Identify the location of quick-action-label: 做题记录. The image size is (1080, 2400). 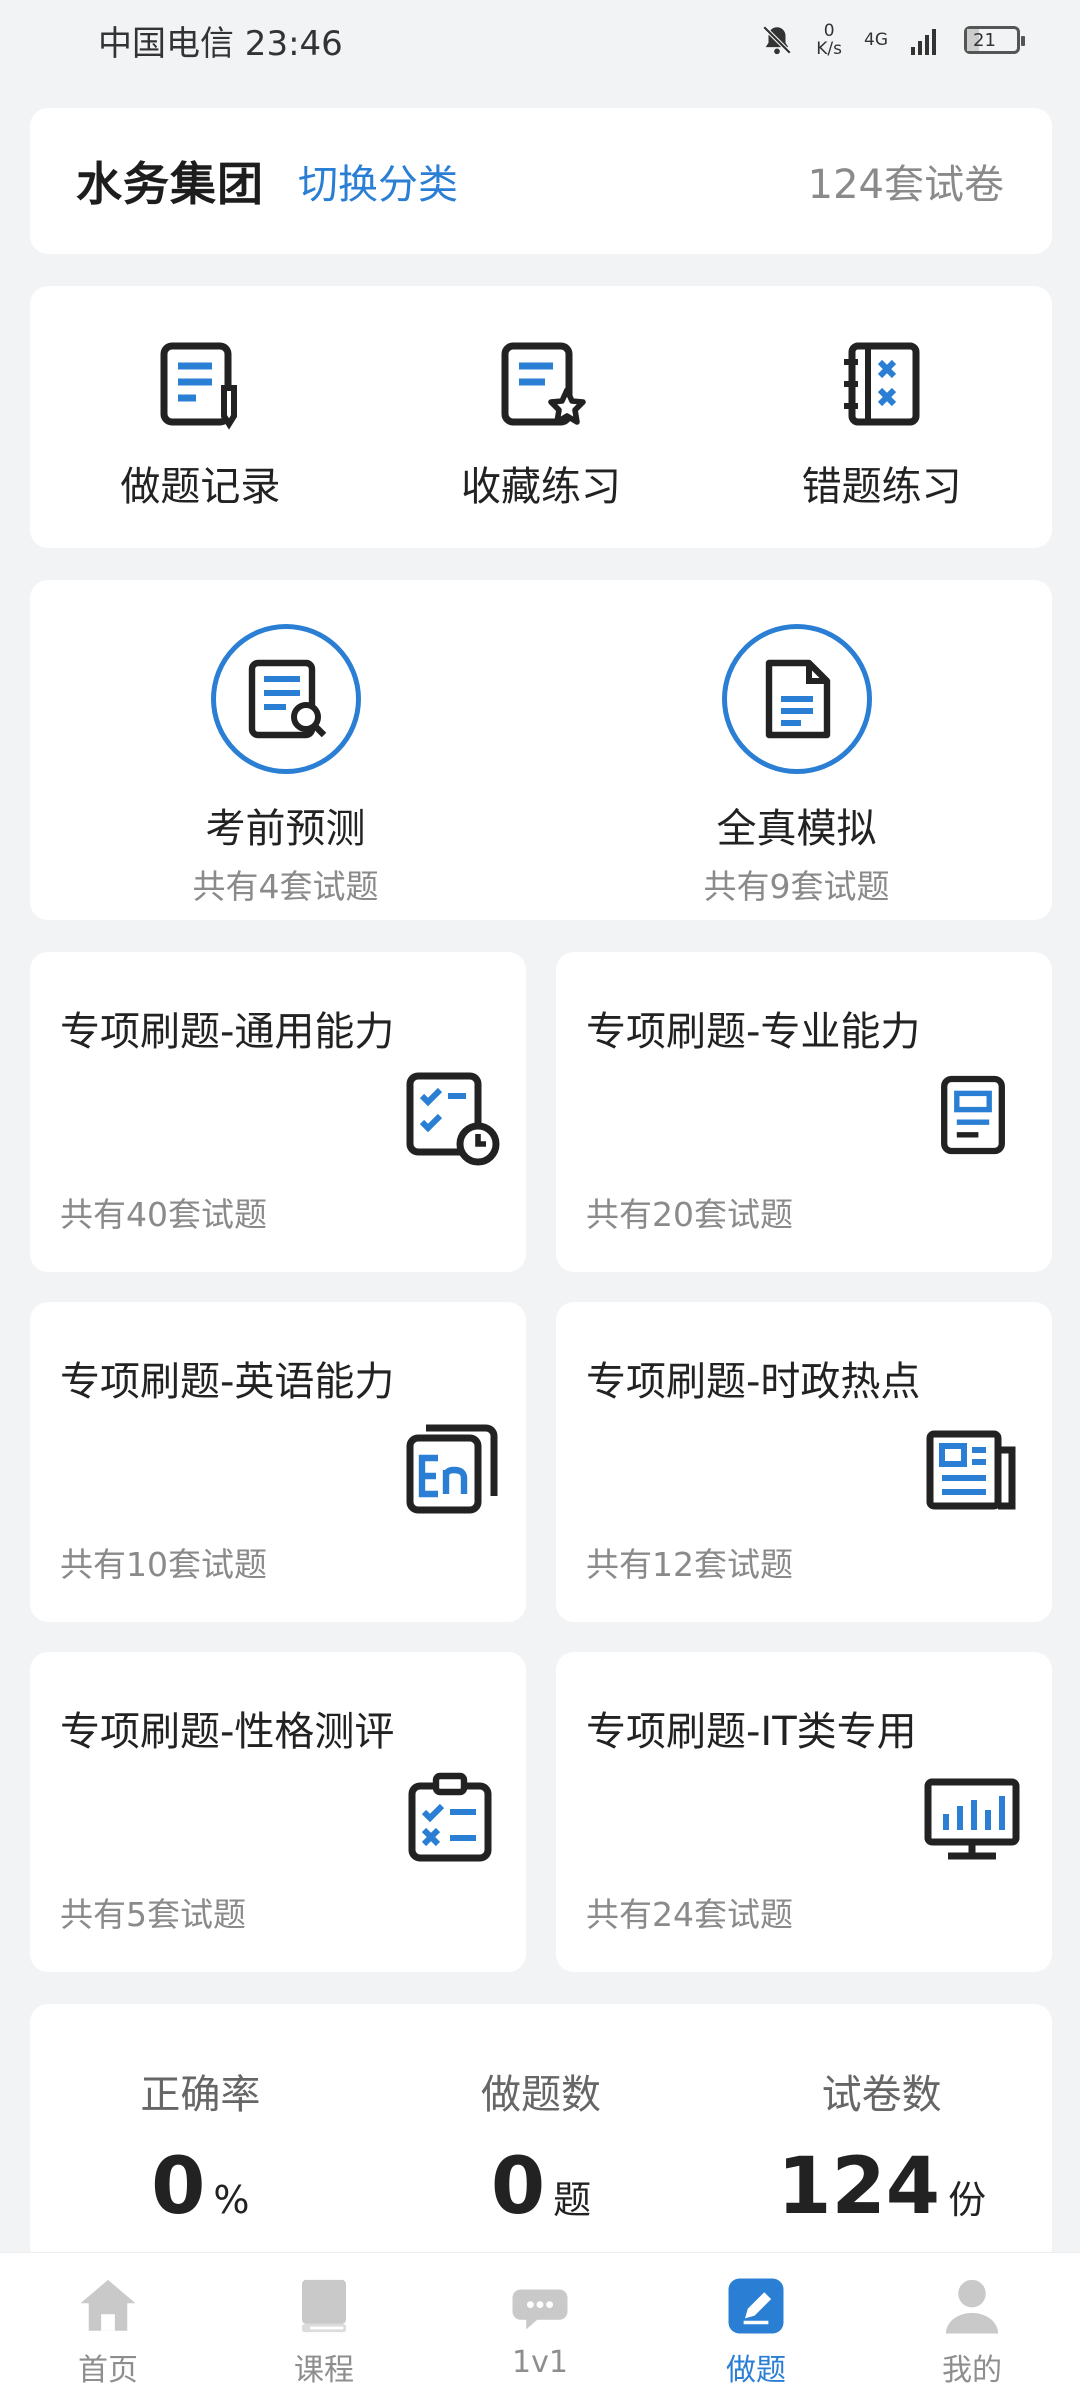
(200, 487).